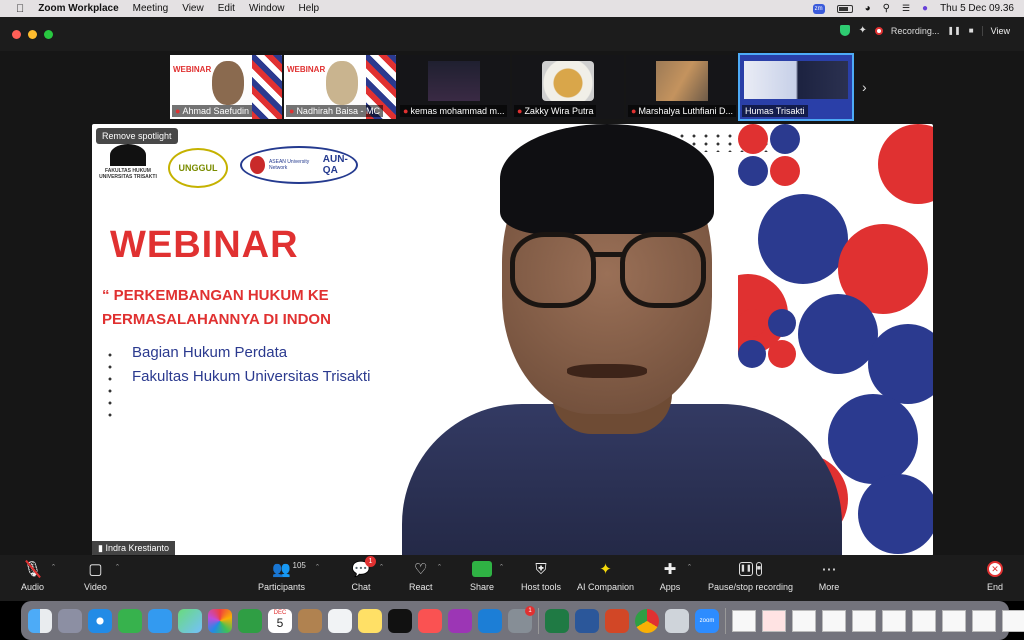 This screenshot has height=640, width=1024. What do you see at coordinates (280, 620) in the screenshot?
I see `calendar-icon: DEC 5` at bounding box center [280, 620].